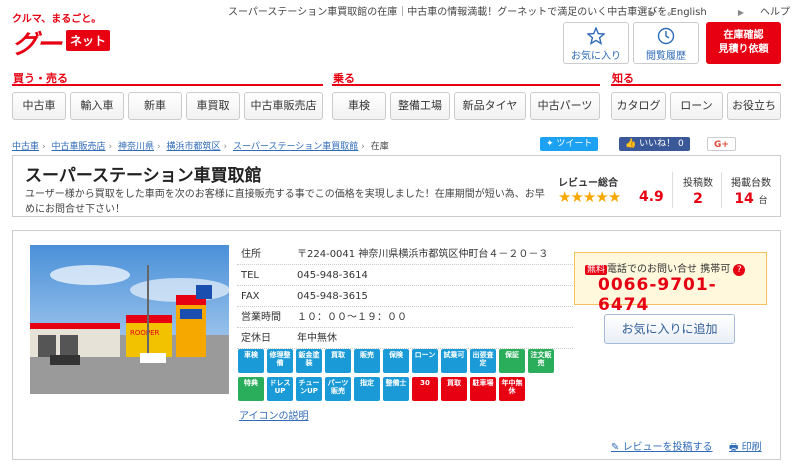 The height and width of the screenshot is (464, 800). I want to click on nav-new-tires: 新品タイヤ, so click(490, 106).